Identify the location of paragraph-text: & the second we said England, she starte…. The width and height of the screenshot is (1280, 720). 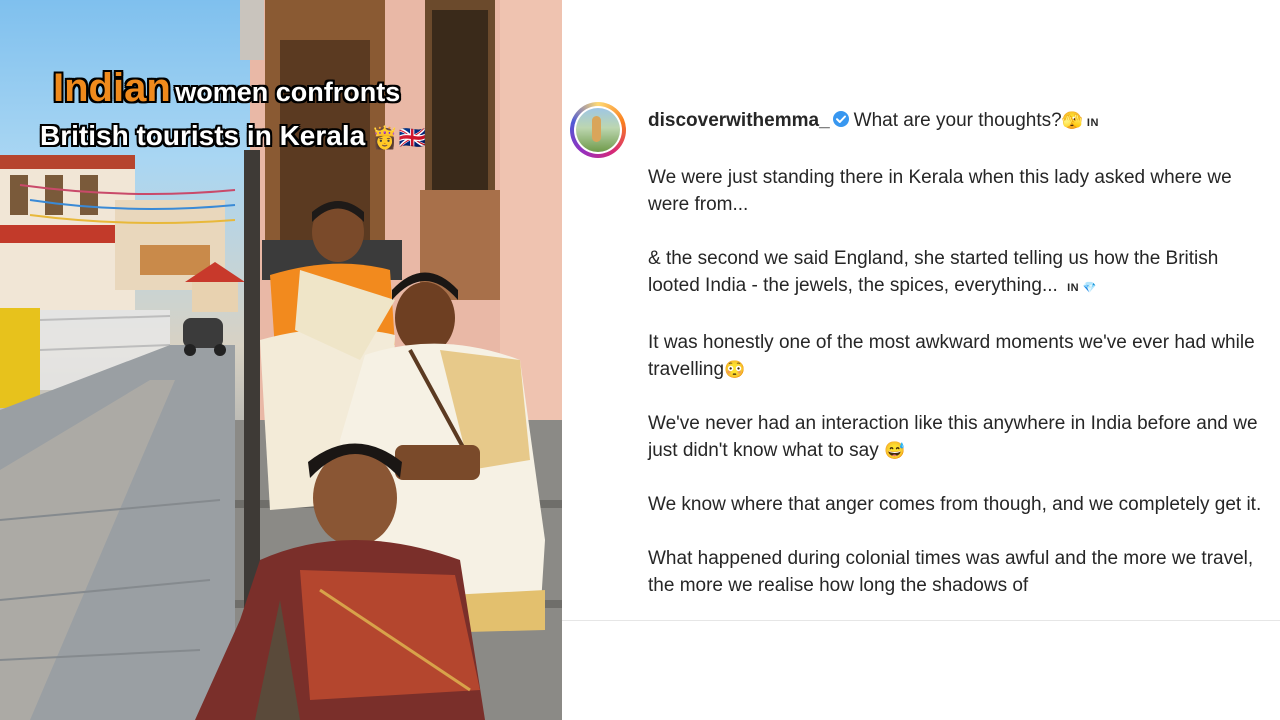
(933, 272).